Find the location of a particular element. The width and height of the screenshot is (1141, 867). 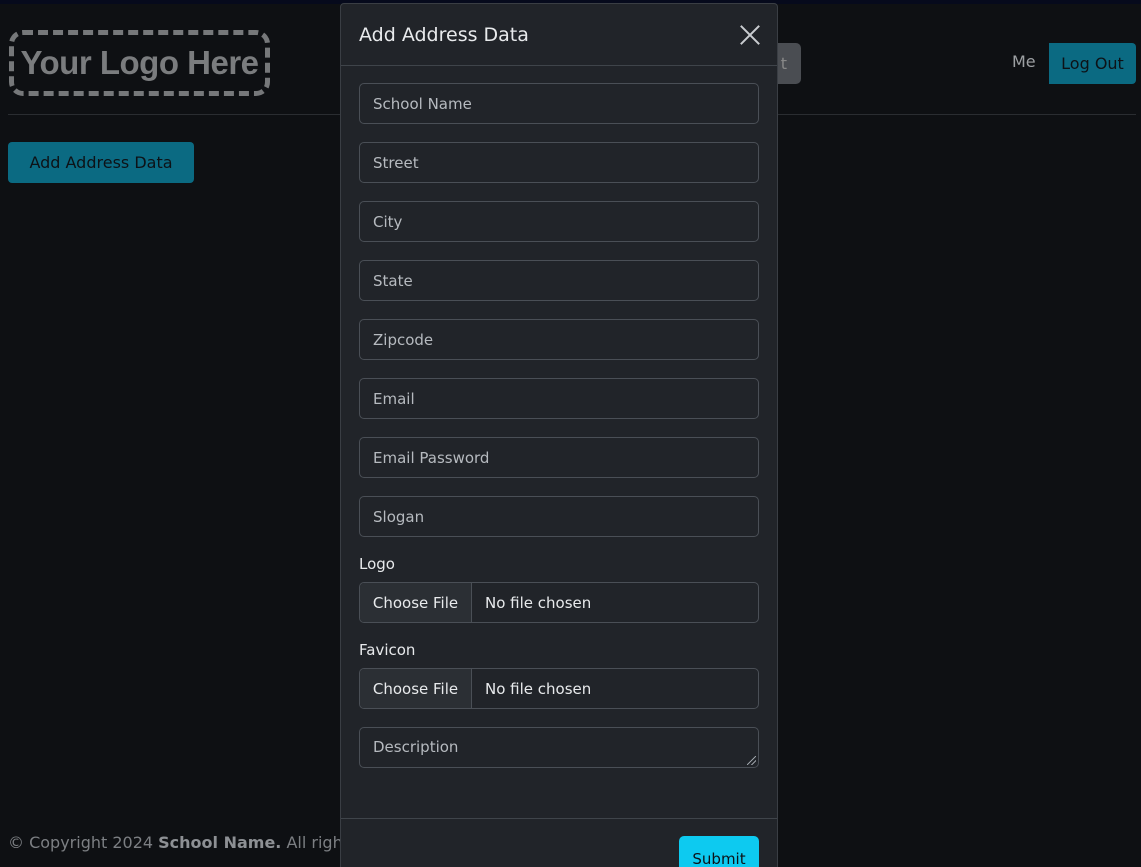

logo-file-status: No file chosen is located at coordinates (538, 602).